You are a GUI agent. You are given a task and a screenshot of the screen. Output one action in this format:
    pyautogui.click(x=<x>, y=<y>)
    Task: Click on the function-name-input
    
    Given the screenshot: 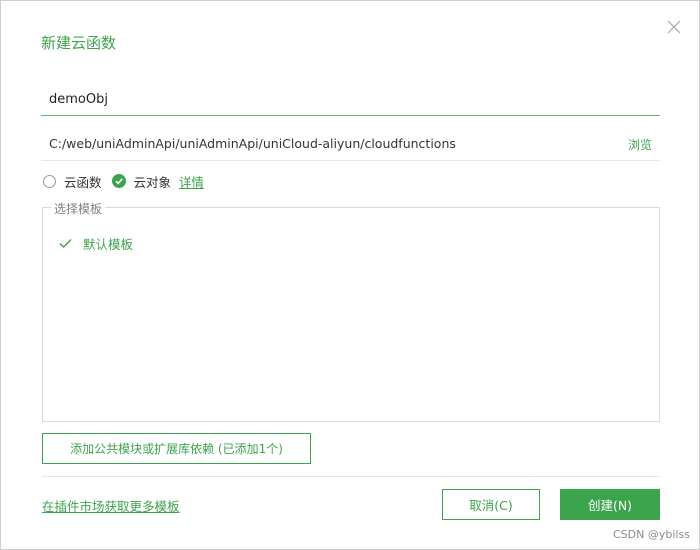 What is the action you would take?
    pyautogui.click(x=350, y=99)
    